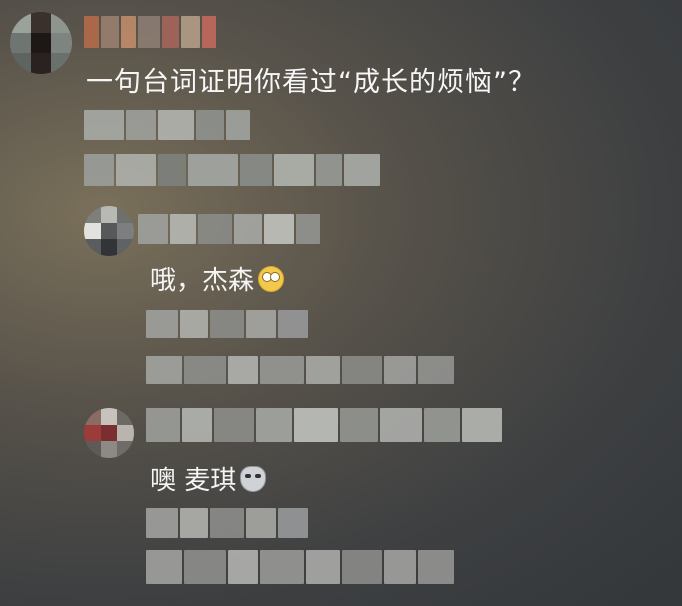  Describe the element at coordinates (253, 478) in the screenshot. I see `cat-face-icon` at that location.